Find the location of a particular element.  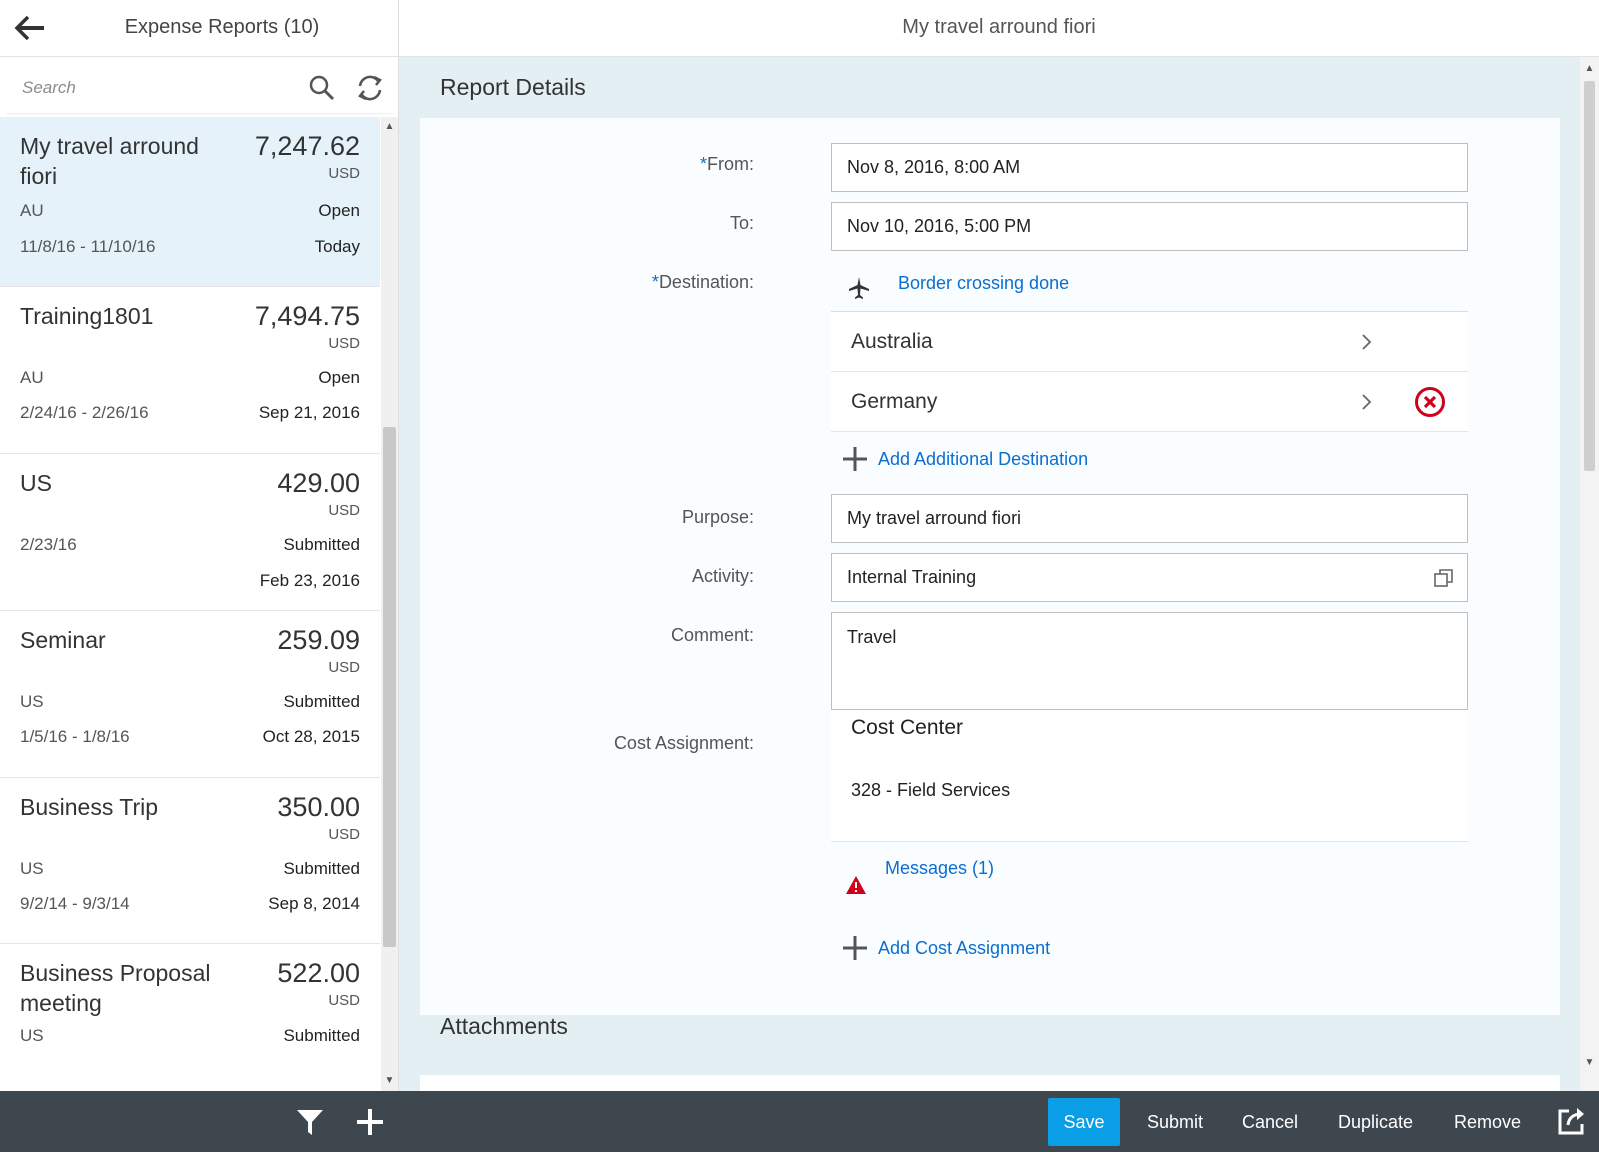

chevron-right-icon is located at coordinates (1367, 402).